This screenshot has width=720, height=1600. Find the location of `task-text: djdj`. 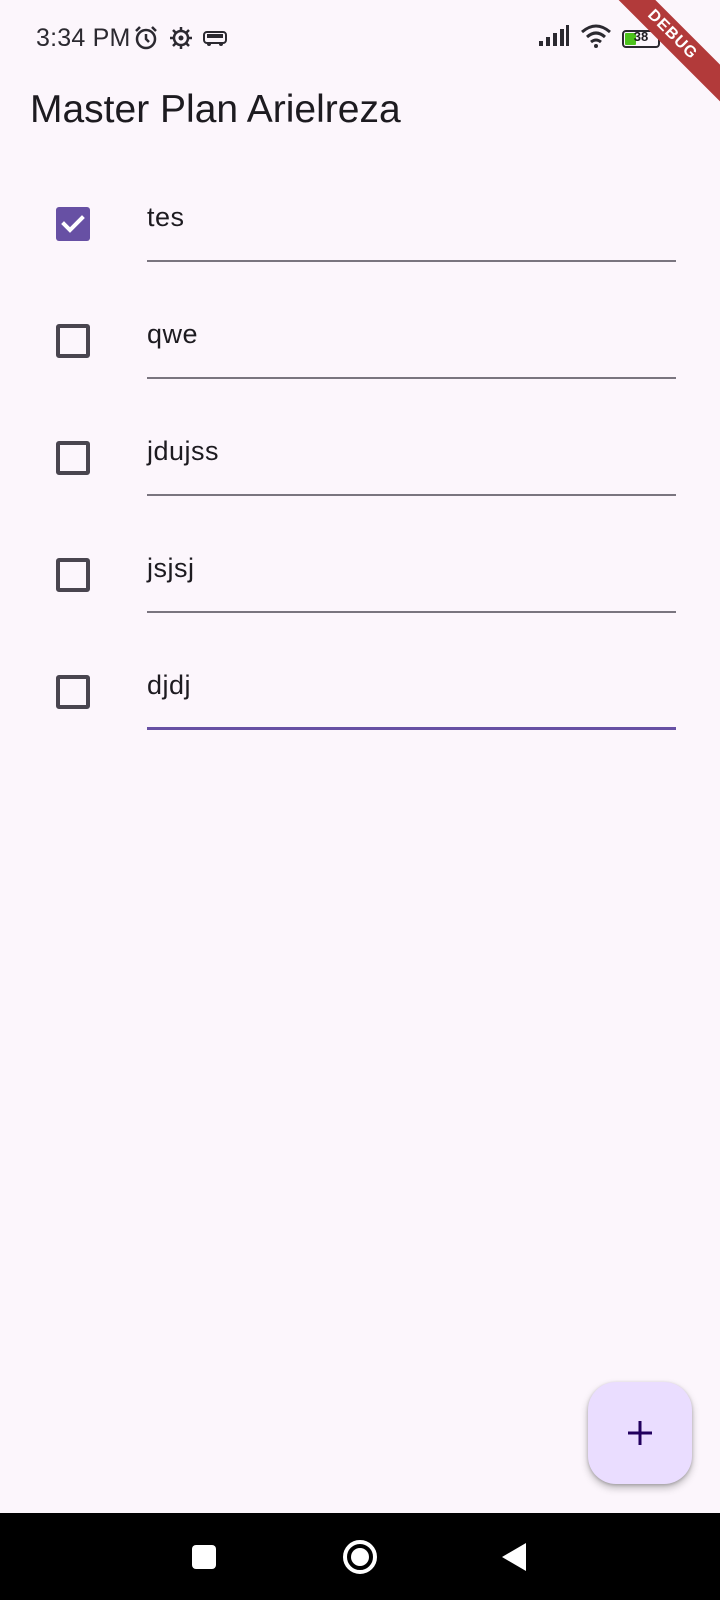

task-text: djdj is located at coordinates (169, 685).